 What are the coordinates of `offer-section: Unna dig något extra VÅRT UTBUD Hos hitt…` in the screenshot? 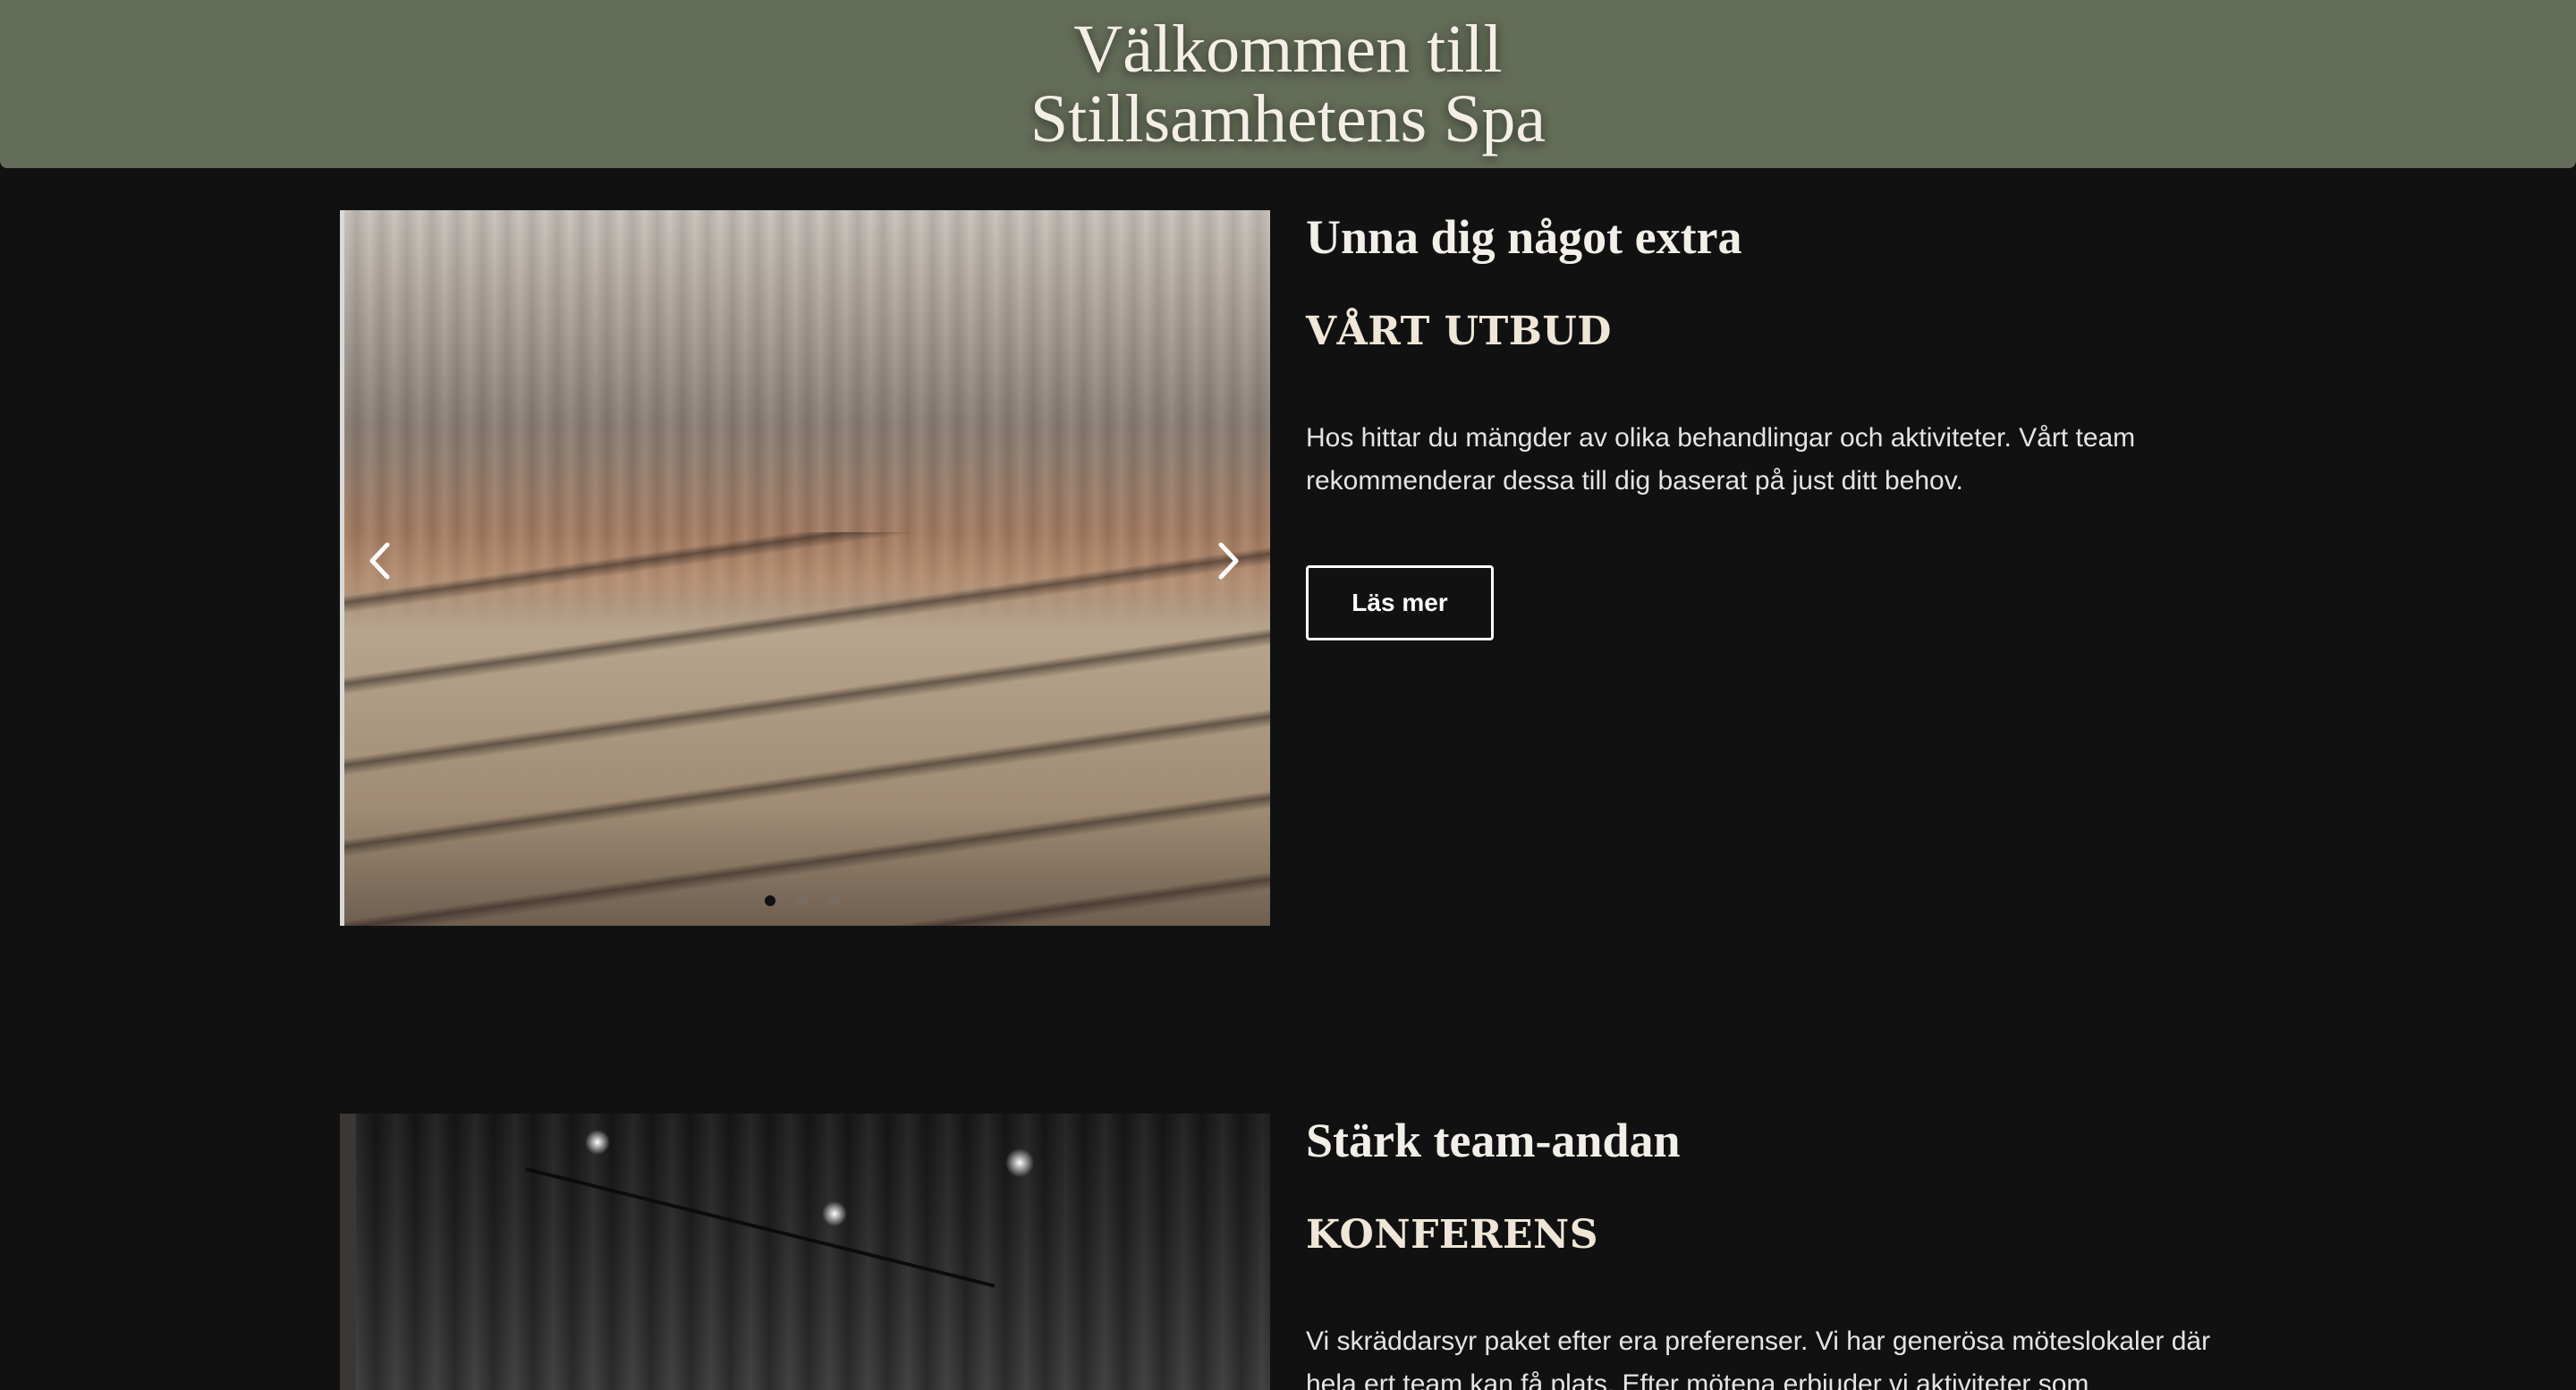 It's located at (1798, 423).